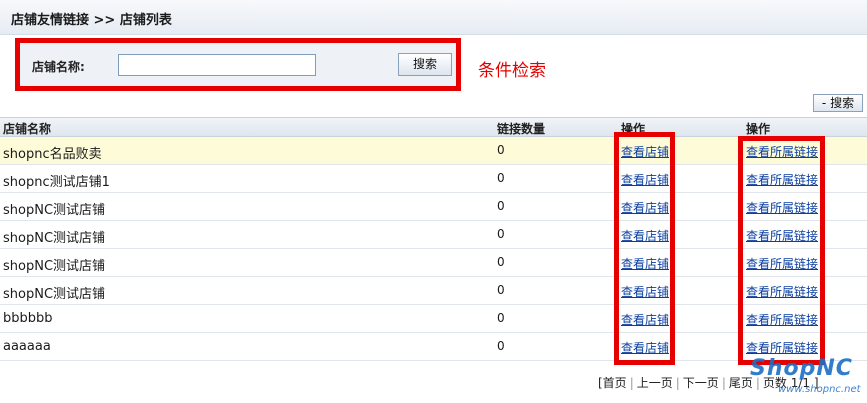 The width and height of the screenshot is (867, 403). I want to click on store-name-input, so click(217, 65).